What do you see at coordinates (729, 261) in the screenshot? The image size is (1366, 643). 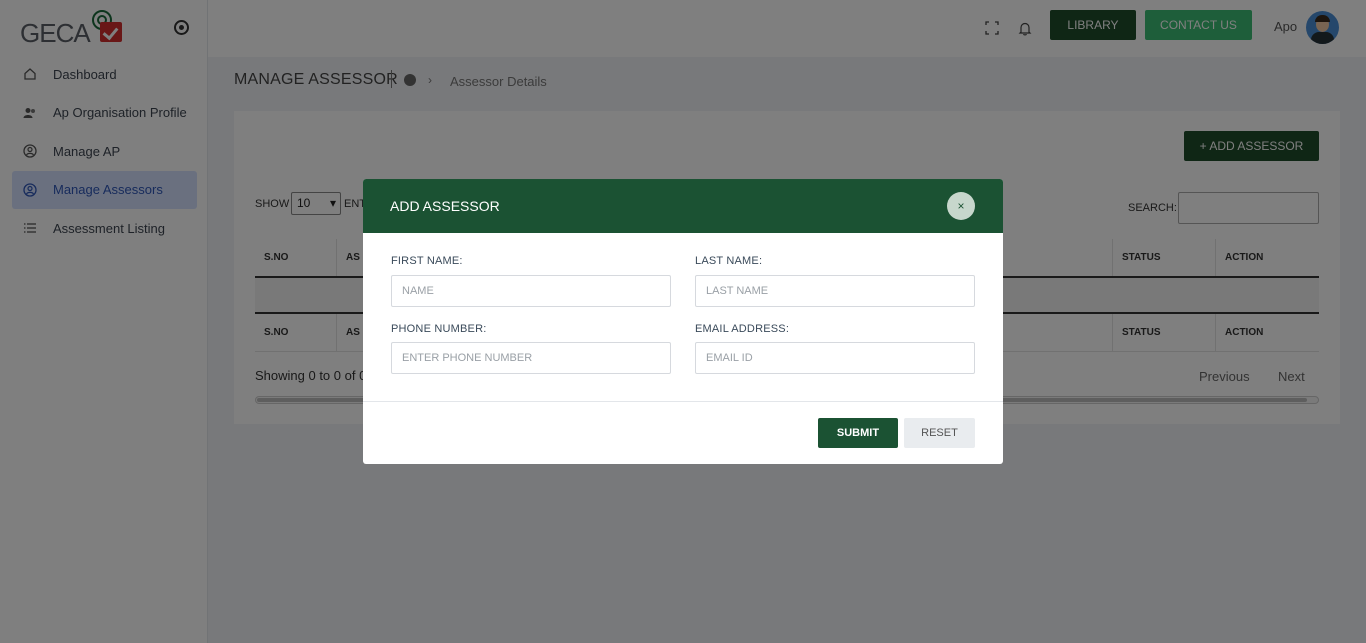 I see `last-name-label: LAST NAME:` at bounding box center [729, 261].